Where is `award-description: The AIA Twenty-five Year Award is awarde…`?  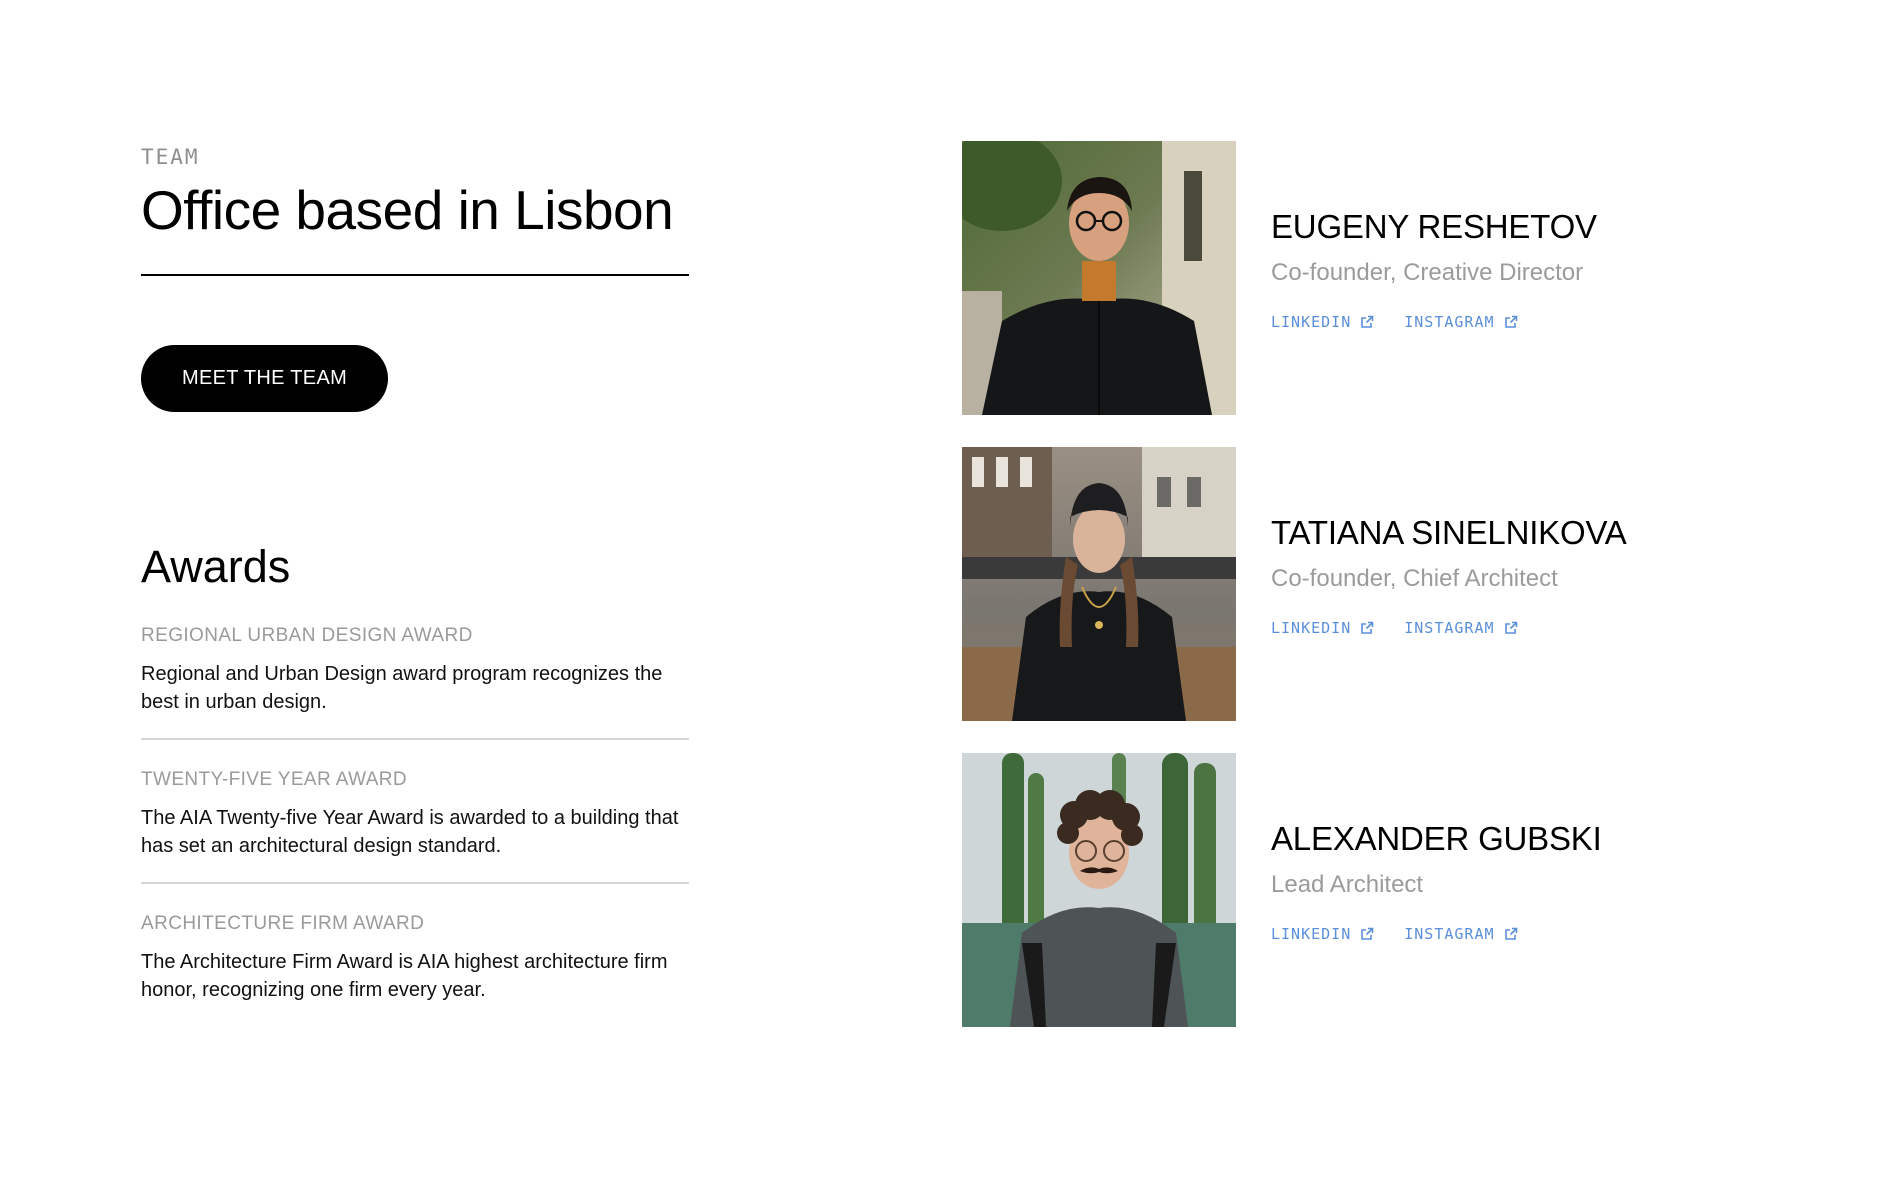
award-description: The AIA Twenty-five Year Award is awarde… is located at coordinates (410, 832).